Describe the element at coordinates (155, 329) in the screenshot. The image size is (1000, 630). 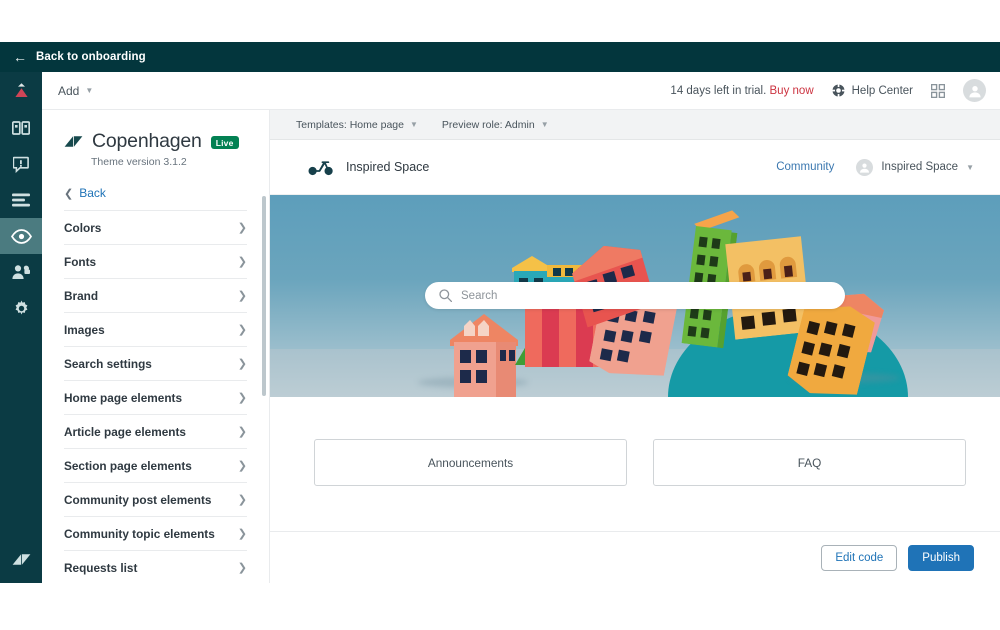
I see `setting-row-images: Images ❯` at that location.